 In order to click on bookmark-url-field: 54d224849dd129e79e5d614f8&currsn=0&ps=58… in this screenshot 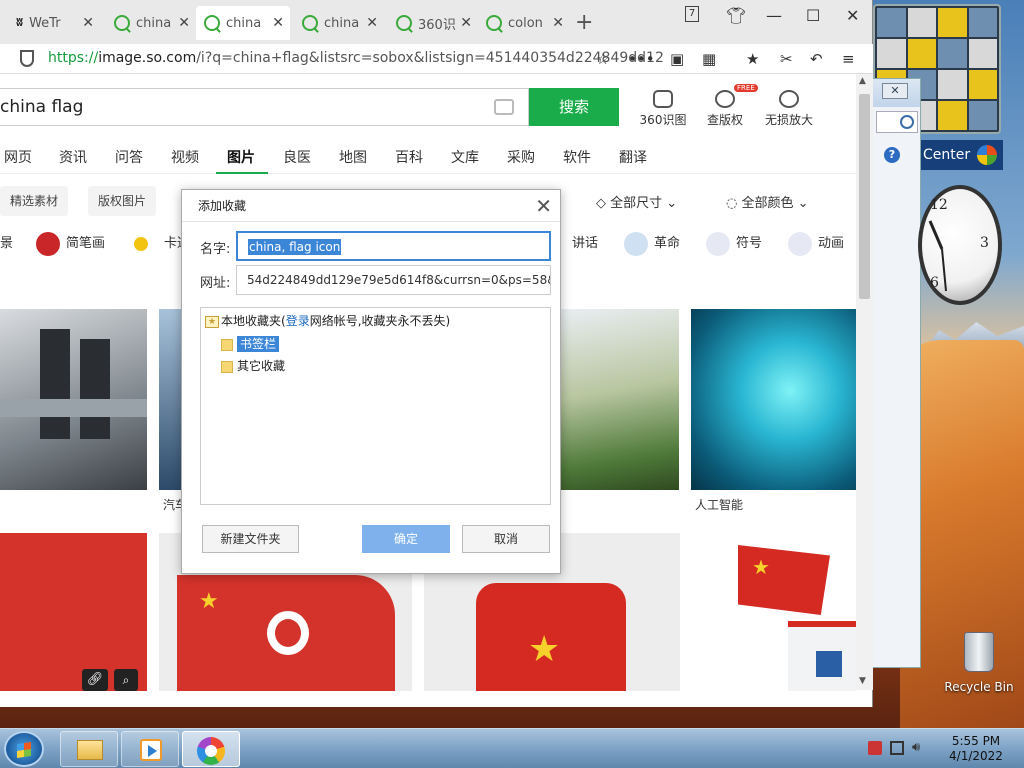, I will do `click(393, 280)`.